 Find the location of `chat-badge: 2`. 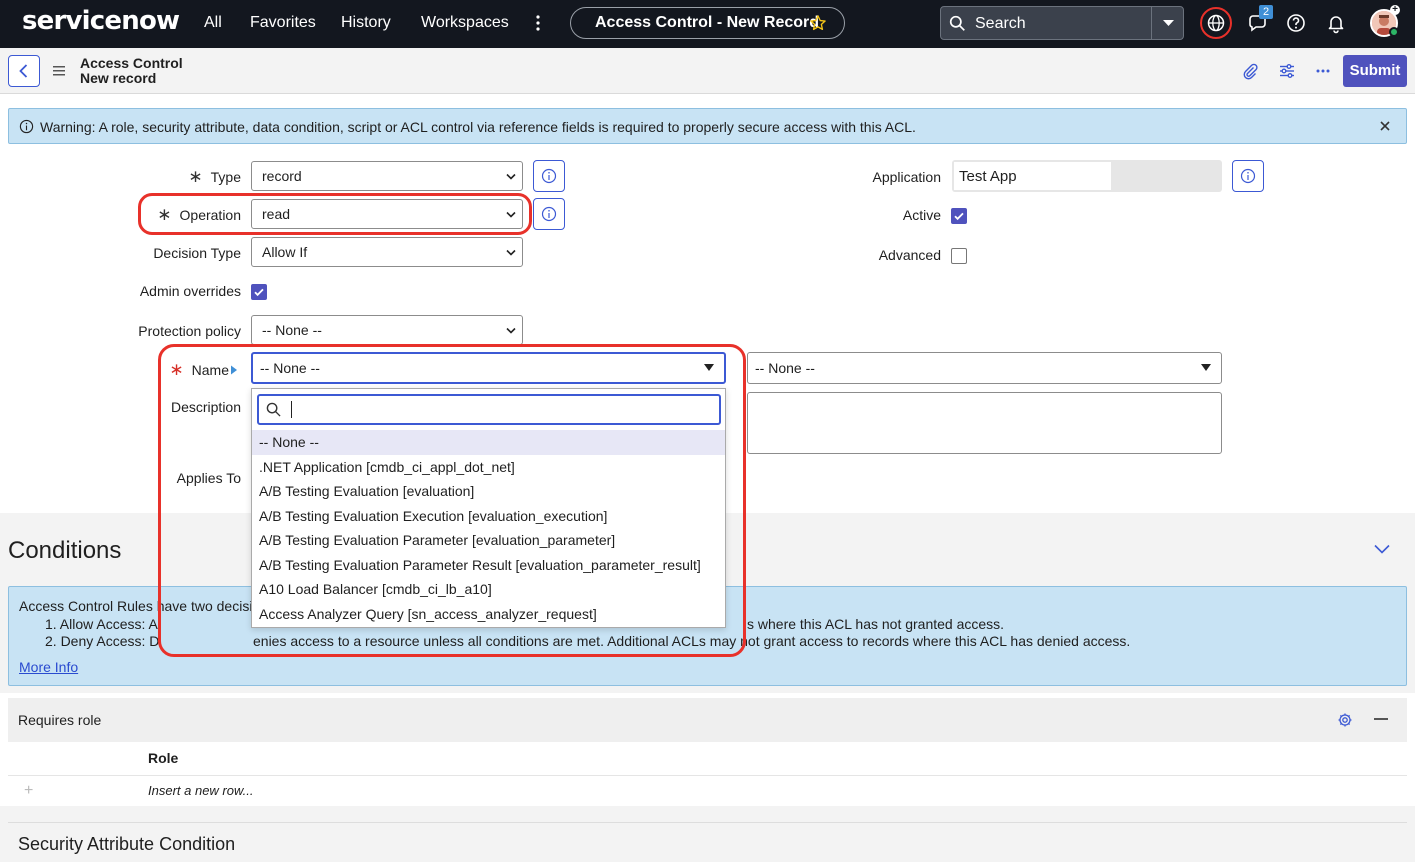

chat-badge: 2 is located at coordinates (1266, 12).